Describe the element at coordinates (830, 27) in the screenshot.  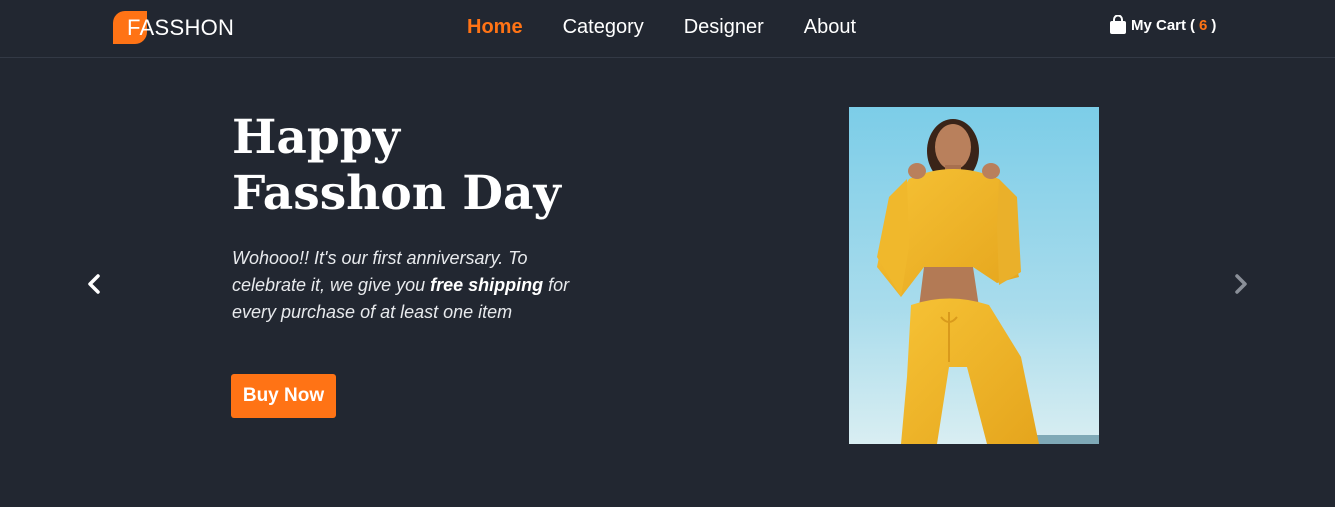
I see `nav-link-about: About` at that location.